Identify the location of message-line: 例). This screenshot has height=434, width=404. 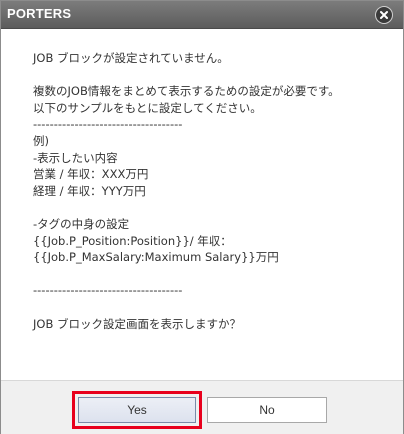
(41, 140).